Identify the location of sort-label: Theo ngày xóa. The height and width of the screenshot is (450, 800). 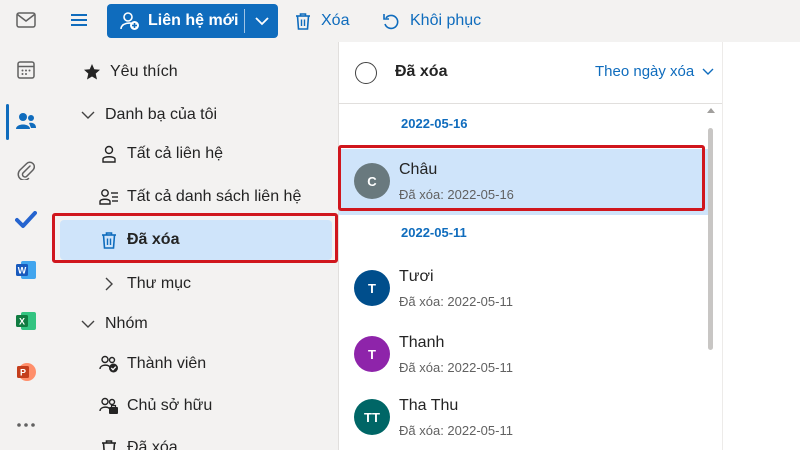
(645, 71).